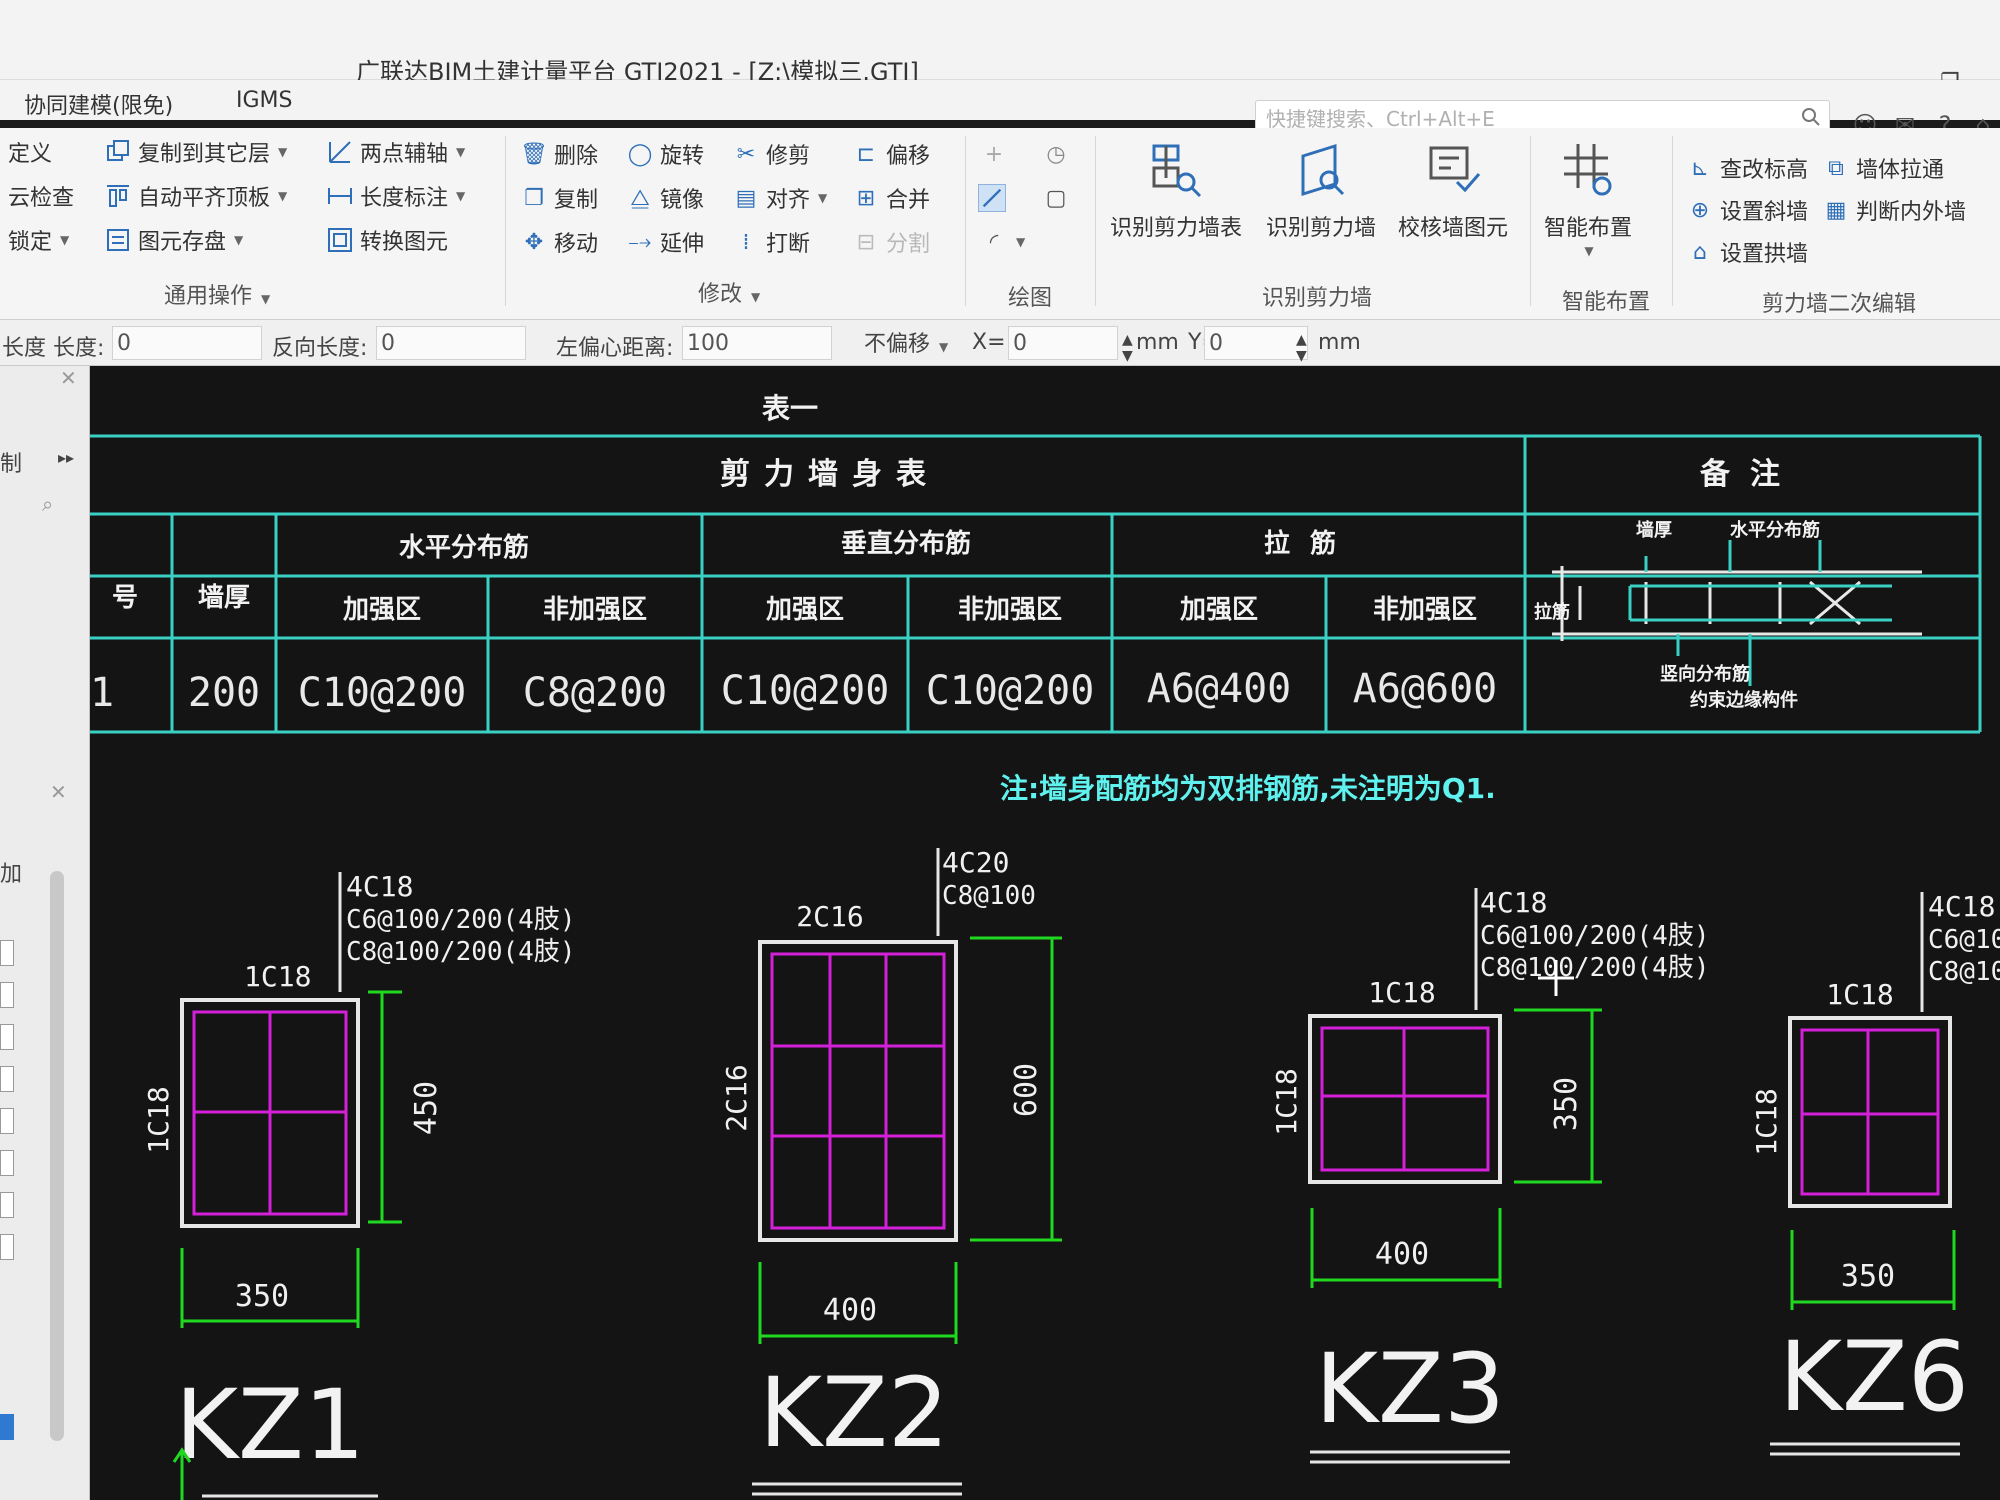 The image size is (2000, 1500). Describe the element at coordinates (1588, 198) in the screenshot. I see `smart-layout-button: 智能布置 ▼` at that location.